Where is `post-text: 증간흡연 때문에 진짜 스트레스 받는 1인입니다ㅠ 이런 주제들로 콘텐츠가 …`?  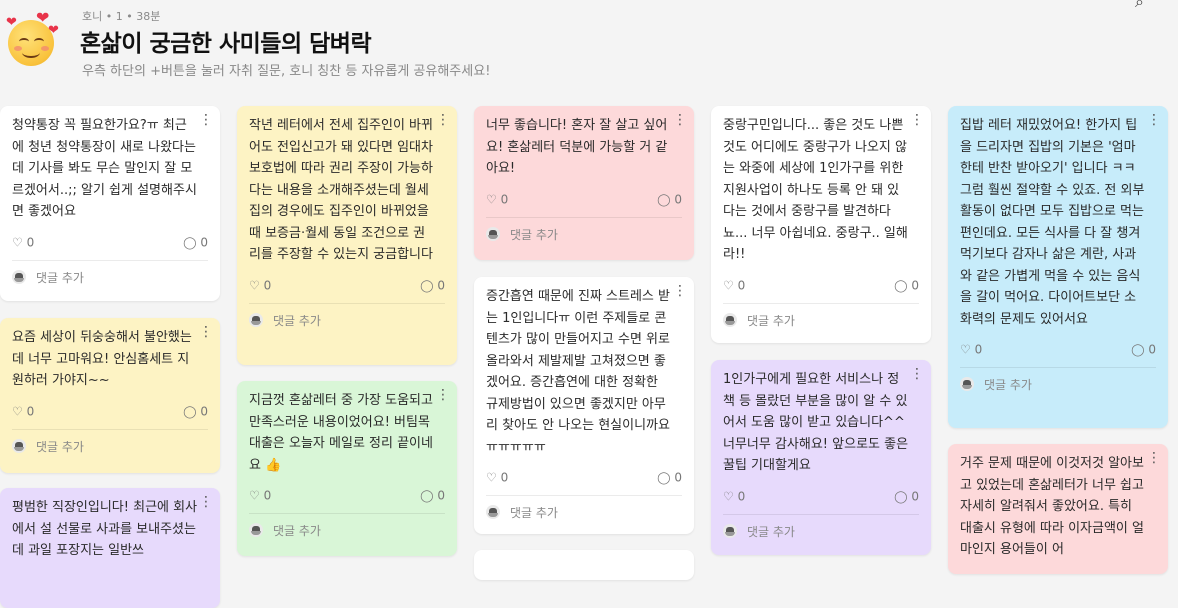 post-text: 증간흡연 때문에 진짜 스트레스 받는 1인입니다ㅠ 이런 주제들로 콘텐츠가 … is located at coordinates (578, 372).